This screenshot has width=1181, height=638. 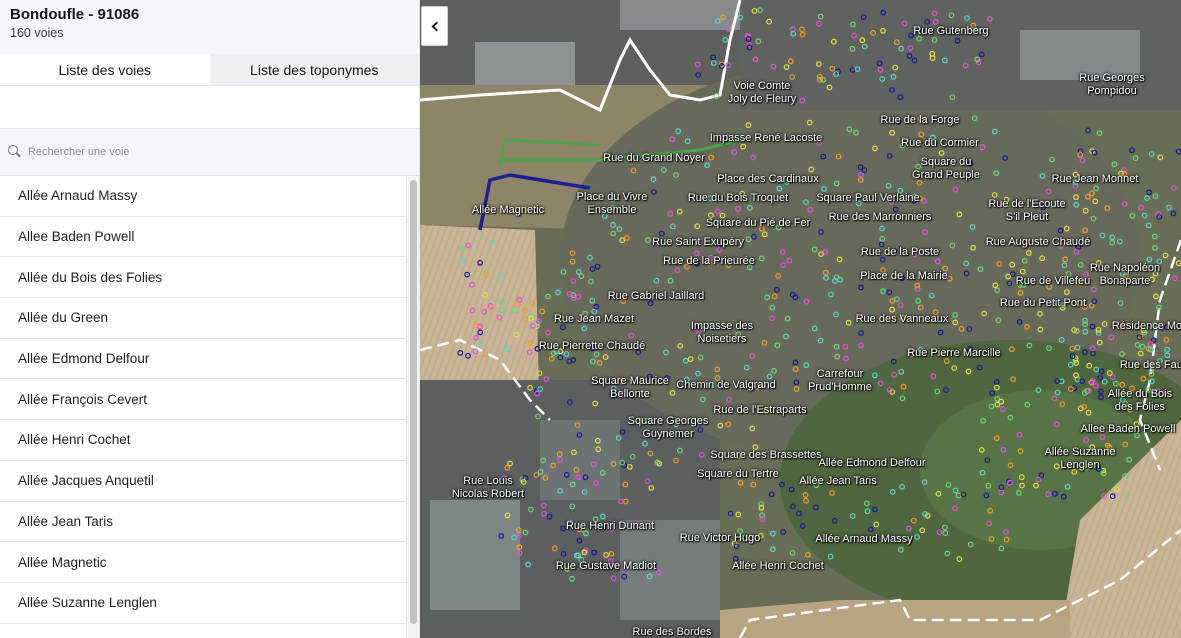 What do you see at coordinates (15, 152) in the screenshot?
I see `search-icon` at bounding box center [15, 152].